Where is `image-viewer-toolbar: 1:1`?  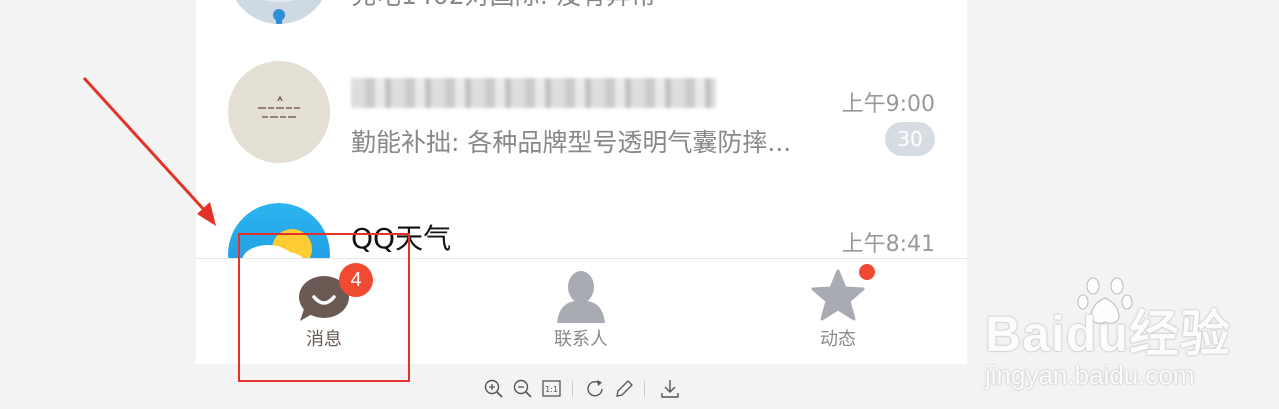
image-viewer-toolbar: 1:1 is located at coordinates (585, 389).